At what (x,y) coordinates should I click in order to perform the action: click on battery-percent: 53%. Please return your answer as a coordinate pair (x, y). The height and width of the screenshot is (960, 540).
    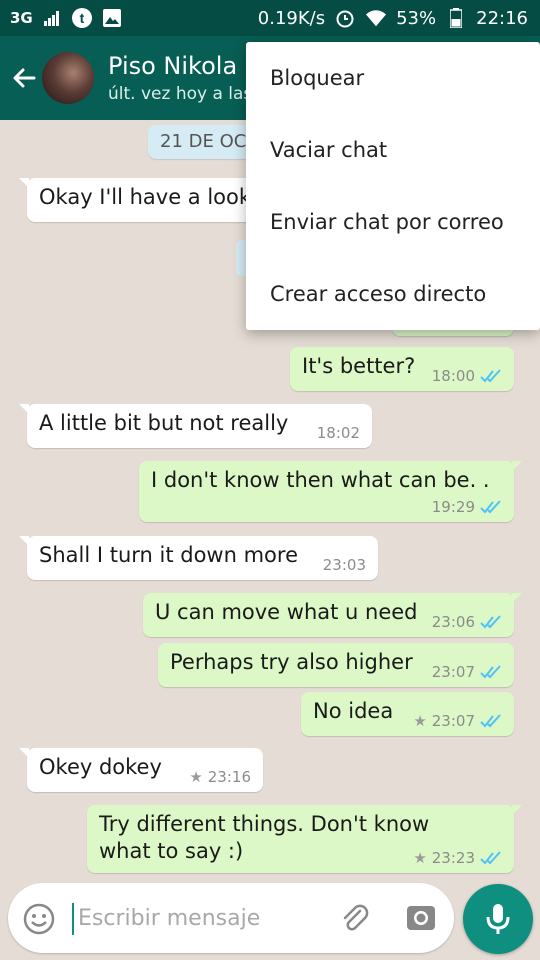
    Looking at the image, I should click on (416, 18).